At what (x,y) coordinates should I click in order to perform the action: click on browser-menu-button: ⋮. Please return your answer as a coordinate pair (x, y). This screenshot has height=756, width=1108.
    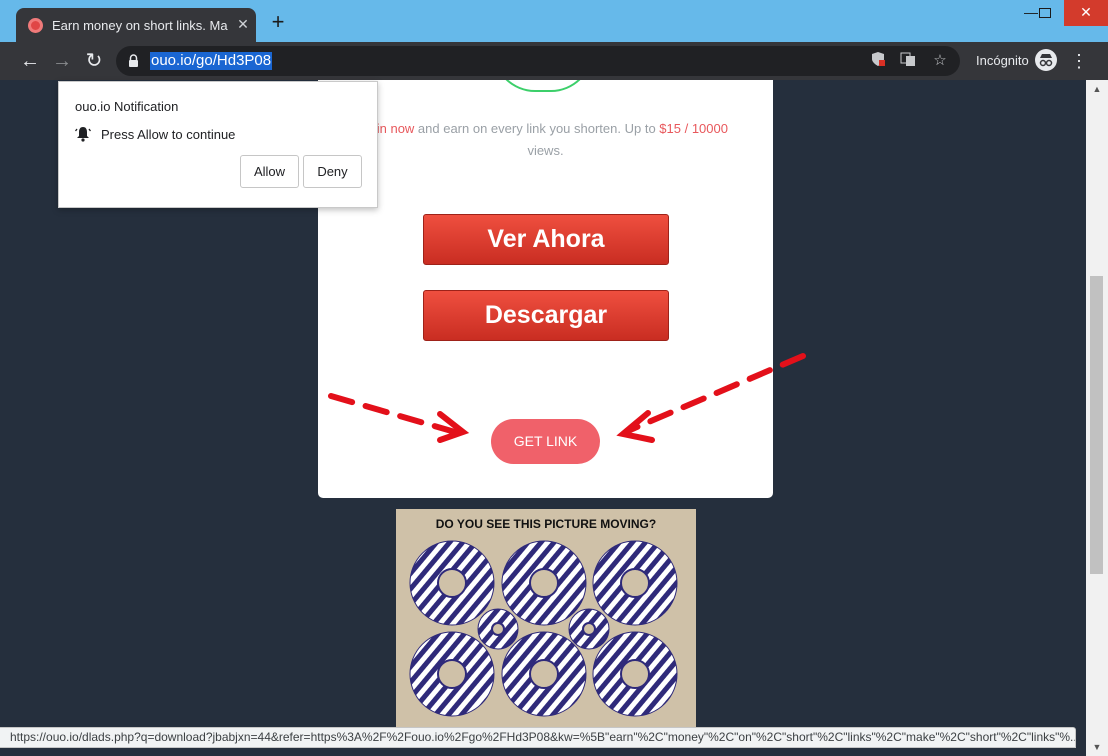
    Looking at the image, I should click on (1079, 61).